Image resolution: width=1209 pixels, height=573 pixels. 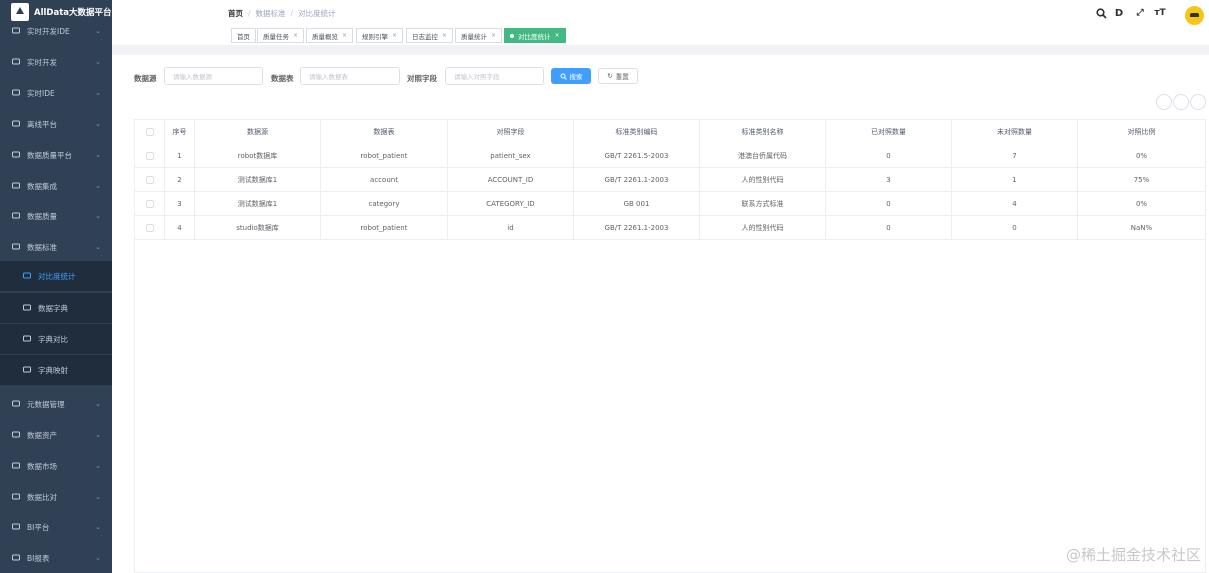 I want to click on tag: 首页, so click(x=243, y=35).